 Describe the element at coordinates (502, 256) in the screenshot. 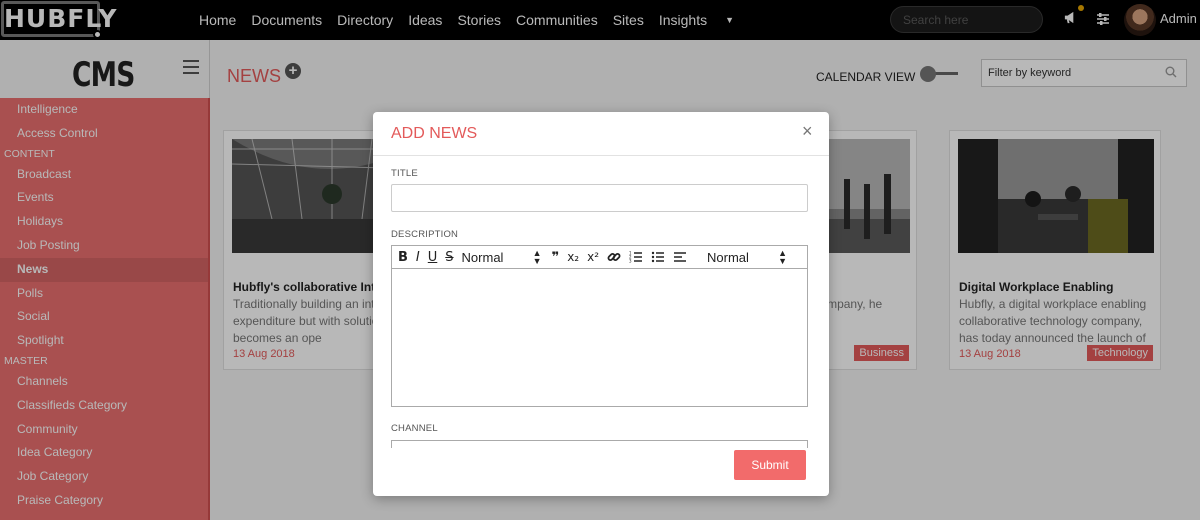

I see `header-select: Normal ▲ ▼` at that location.